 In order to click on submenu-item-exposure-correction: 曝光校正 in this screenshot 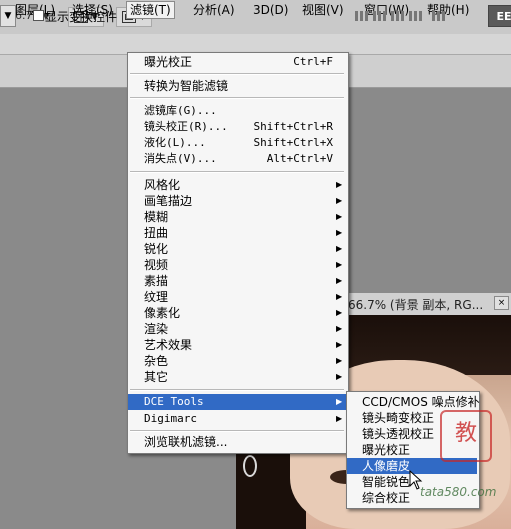, I will do `click(386, 450)`.